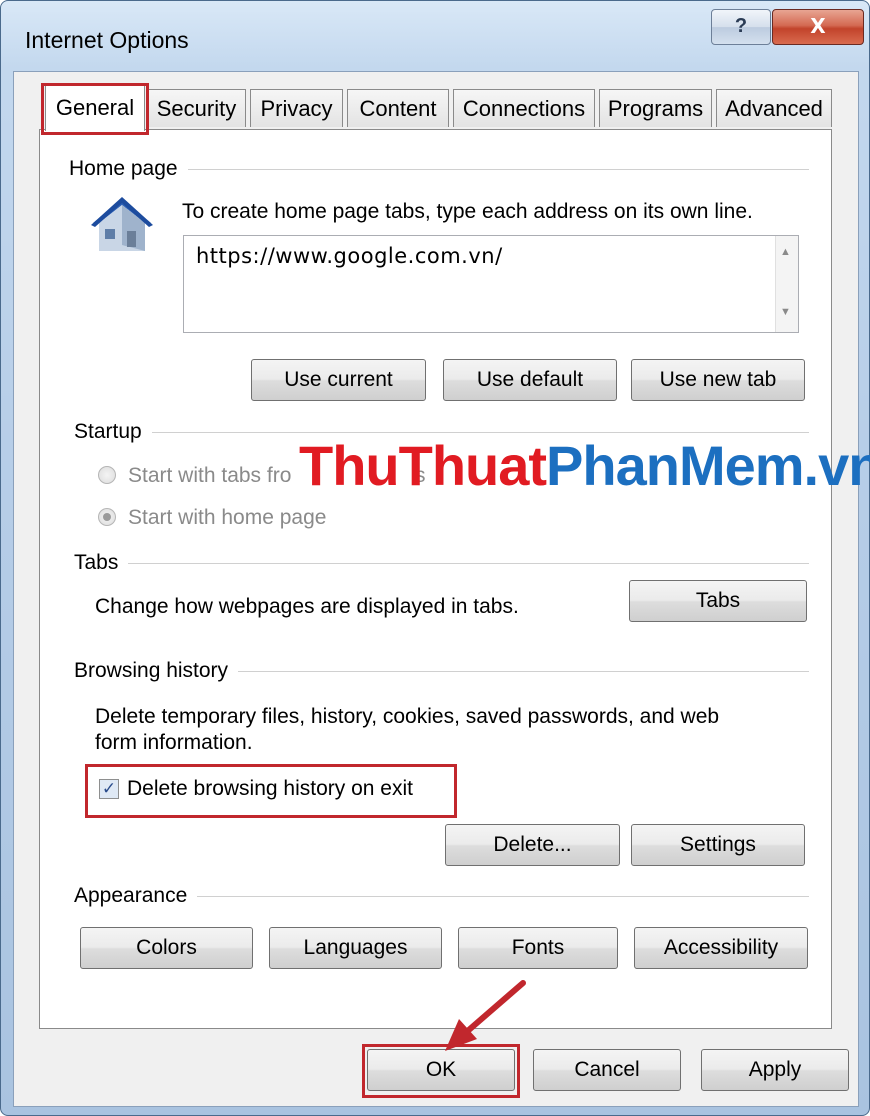 Image resolution: width=870 pixels, height=1116 pixels. What do you see at coordinates (775, 1070) in the screenshot?
I see `apply-button: Apply` at bounding box center [775, 1070].